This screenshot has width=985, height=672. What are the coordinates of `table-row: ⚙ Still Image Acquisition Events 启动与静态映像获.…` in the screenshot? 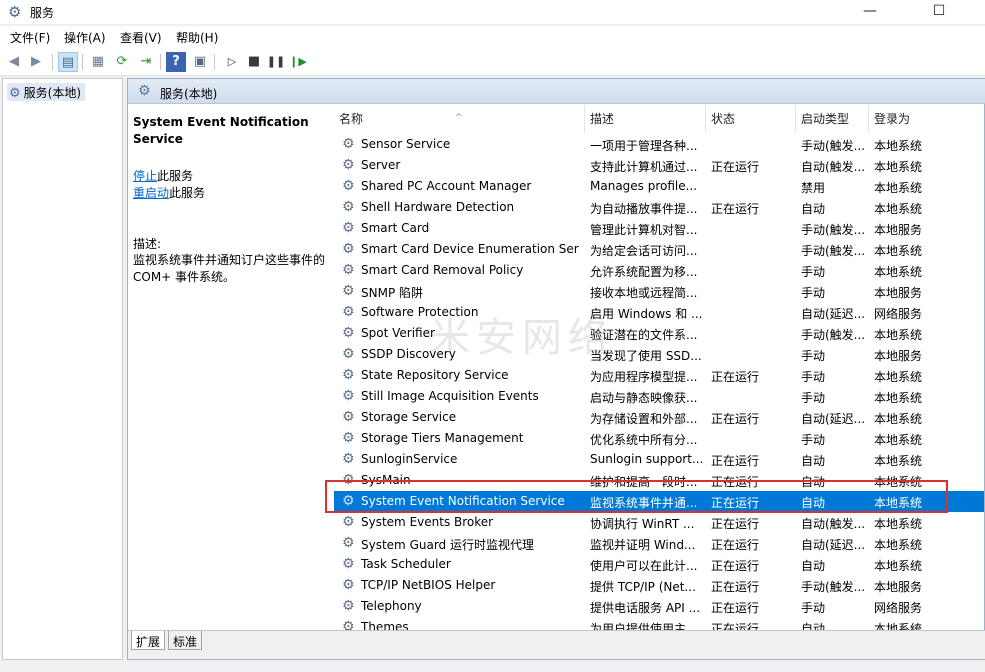 It's located at (659, 396).